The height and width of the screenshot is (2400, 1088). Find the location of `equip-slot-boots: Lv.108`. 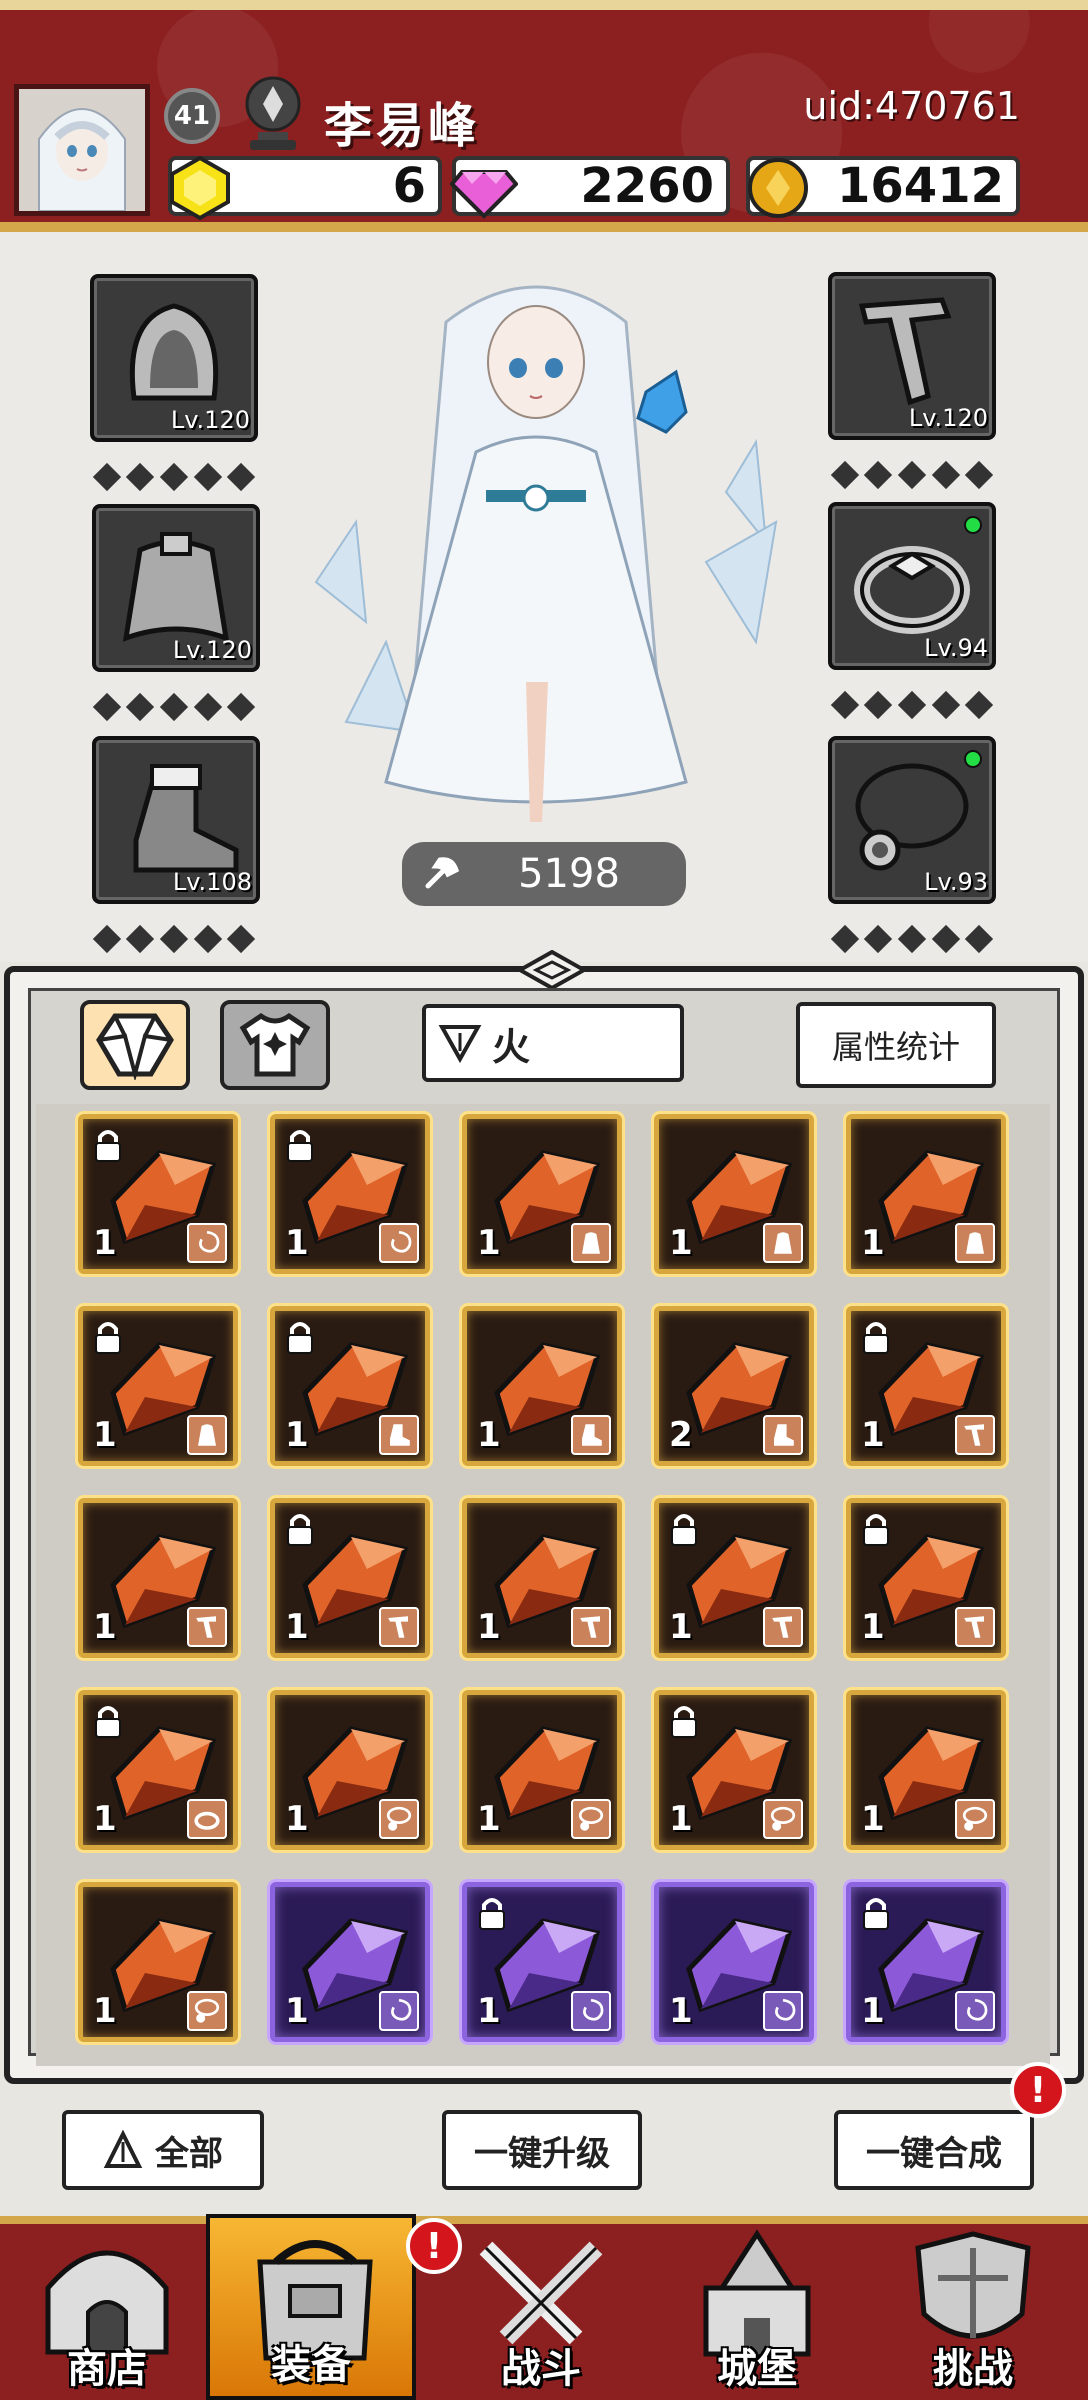

equip-slot-boots: Lv.108 is located at coordinates (176, 820).